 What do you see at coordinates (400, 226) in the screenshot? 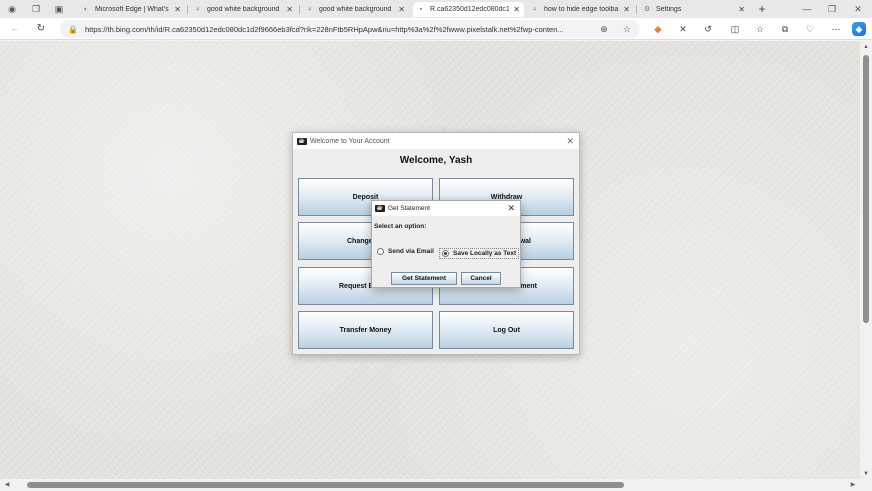
I see `dialog-prompt: Select an option:` at bounding box center [400, 226].